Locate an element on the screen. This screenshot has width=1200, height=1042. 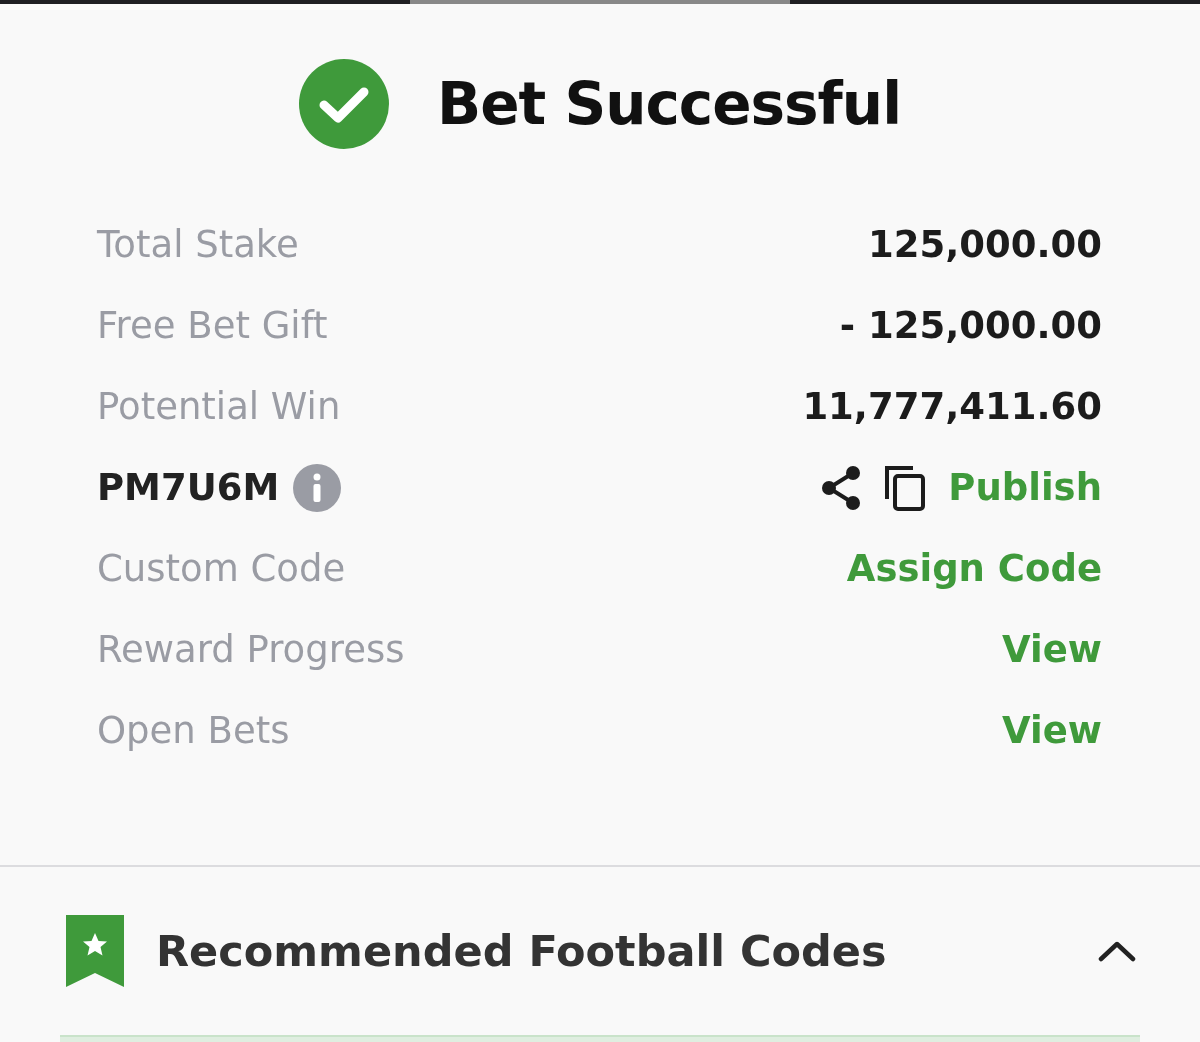
publish-link: Publish is located at coordinates (1025, 487).